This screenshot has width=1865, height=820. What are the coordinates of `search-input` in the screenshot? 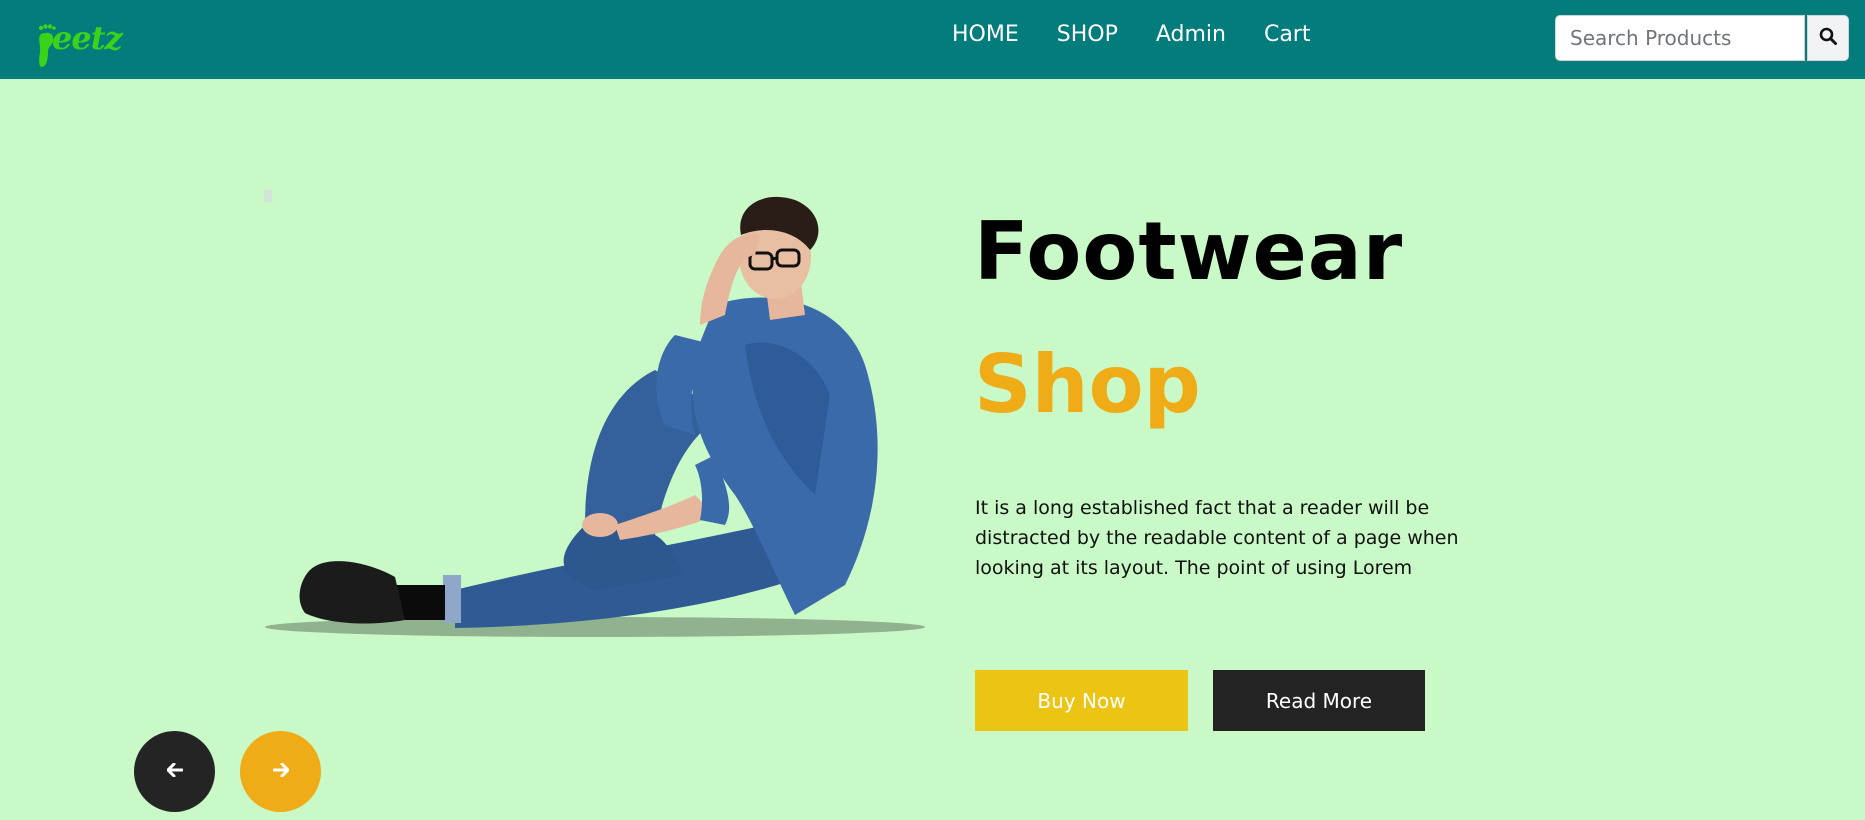 It's located at (1680, 38).